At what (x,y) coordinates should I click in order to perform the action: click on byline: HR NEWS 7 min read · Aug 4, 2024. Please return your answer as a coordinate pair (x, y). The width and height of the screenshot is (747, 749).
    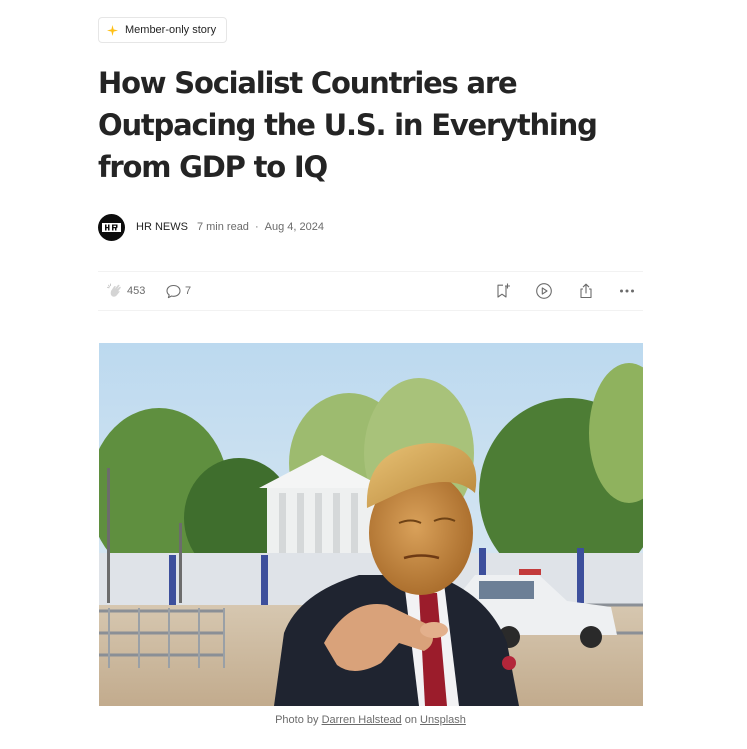
    Looking at the image, I should click on (211, 227).